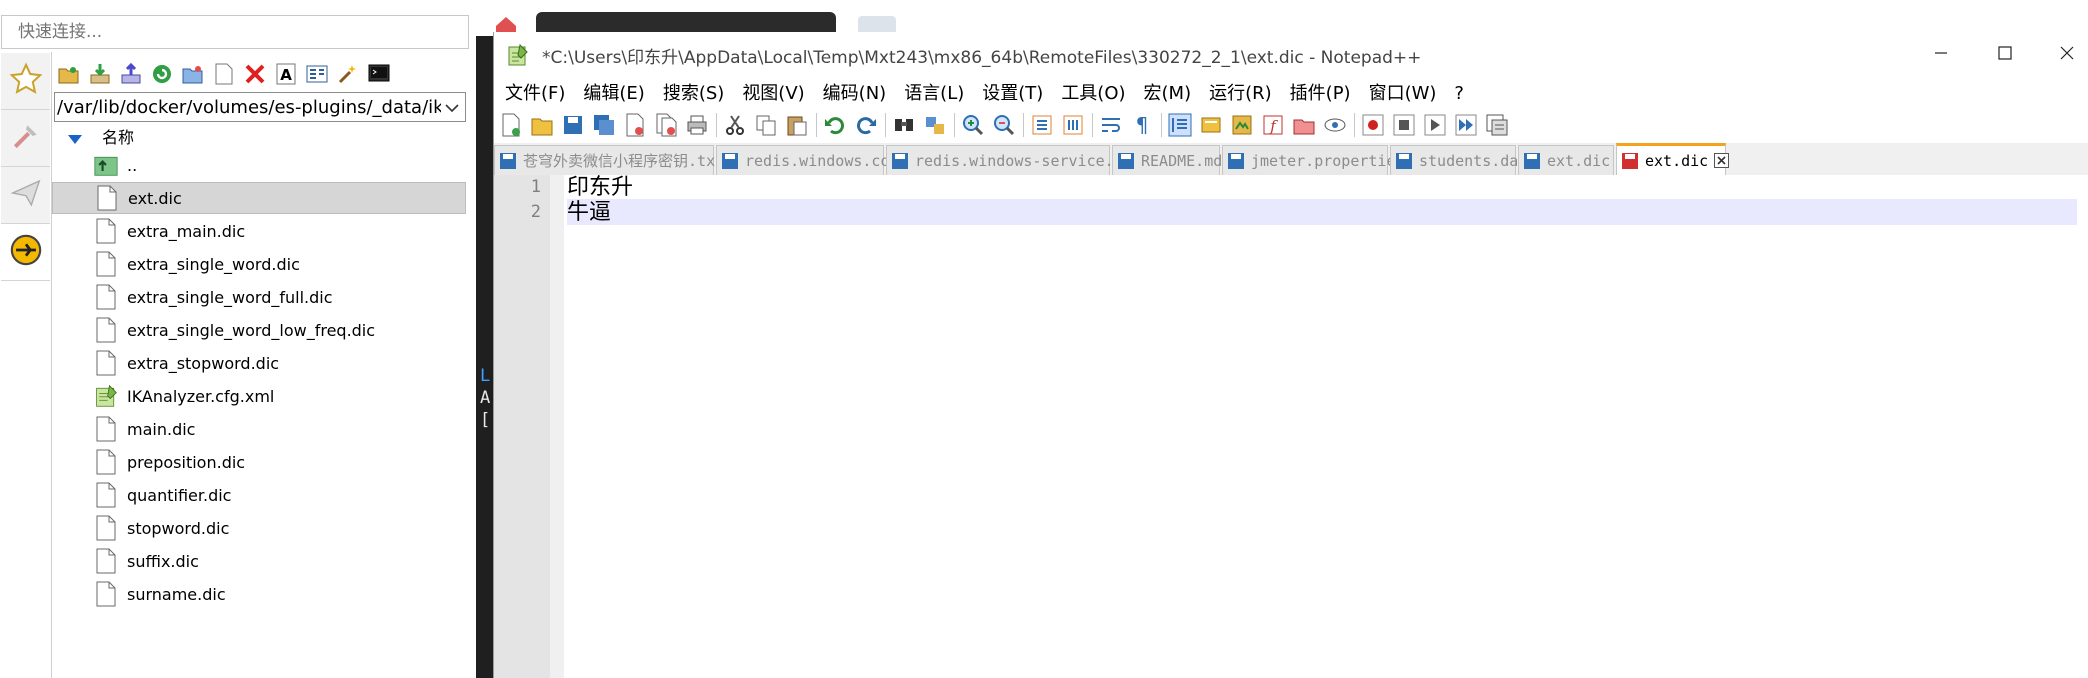 Image resolution: width=2088 pixels, height=678 pixels. What do you see at coordinates (1335, 125) in the screenshot?
I see `monitoring-icon` at bounding box center [1335, 125].